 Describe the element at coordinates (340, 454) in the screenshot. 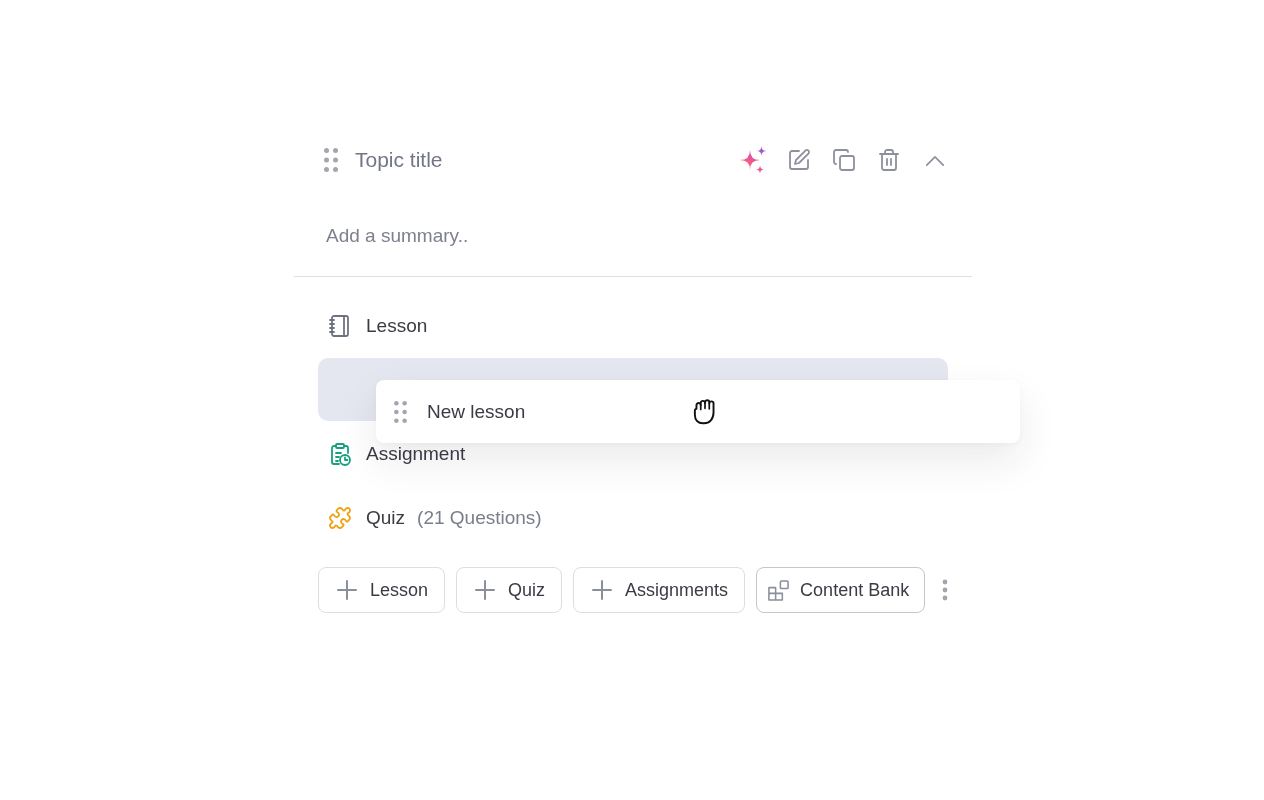

I see `clipboard-clock-icon` at that location.